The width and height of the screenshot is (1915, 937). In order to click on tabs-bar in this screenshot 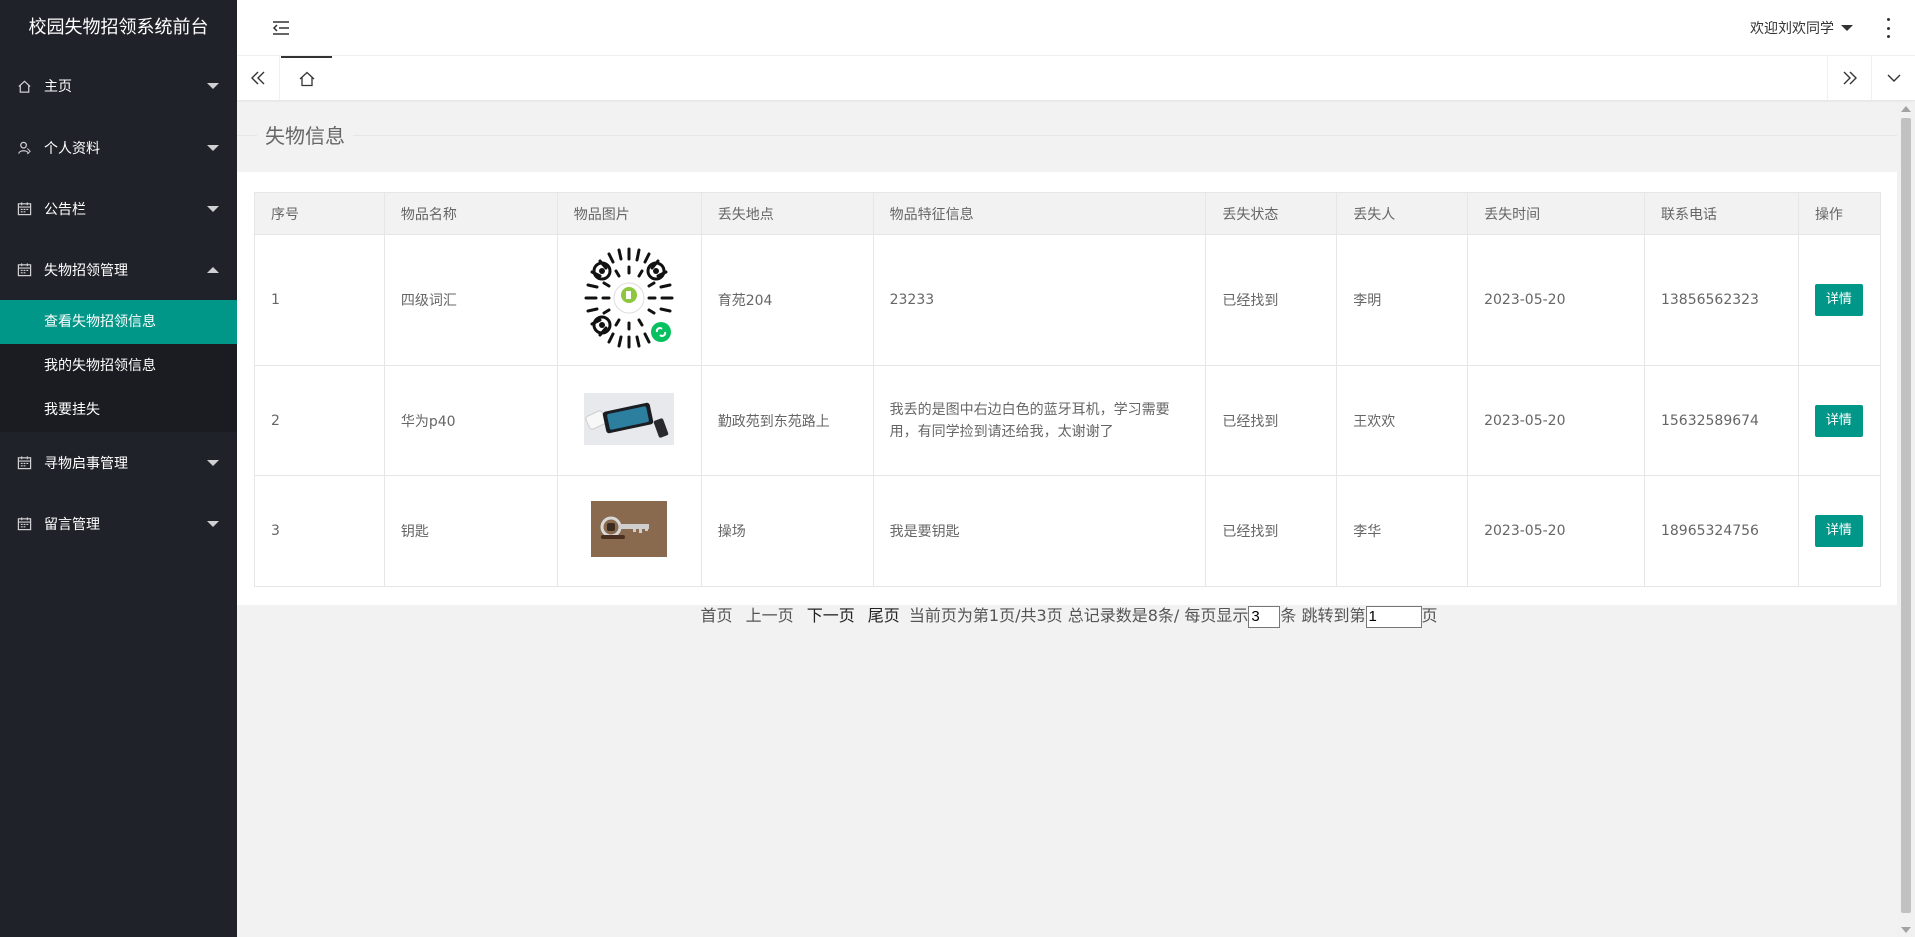, I will do `click(1076, 78)`.